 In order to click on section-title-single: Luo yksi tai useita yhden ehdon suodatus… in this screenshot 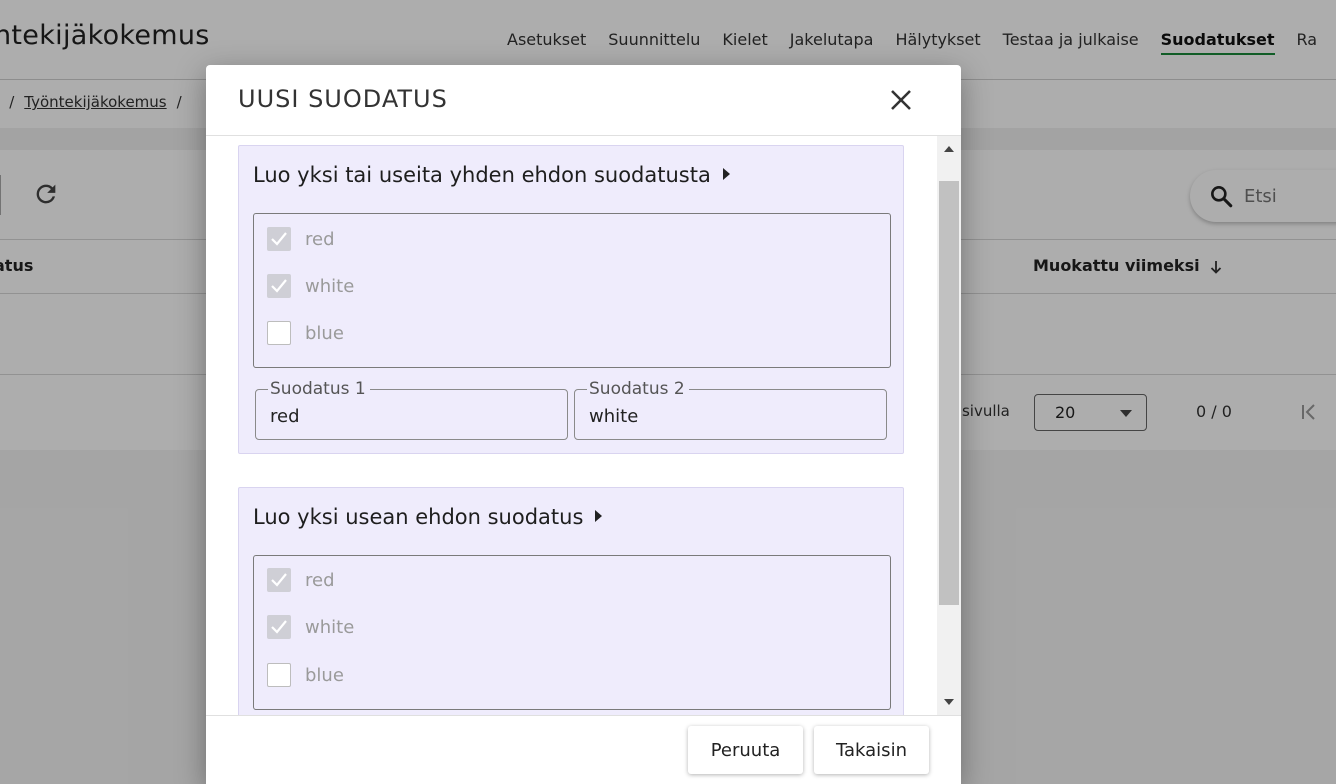, I will do `click(491, 175)`.